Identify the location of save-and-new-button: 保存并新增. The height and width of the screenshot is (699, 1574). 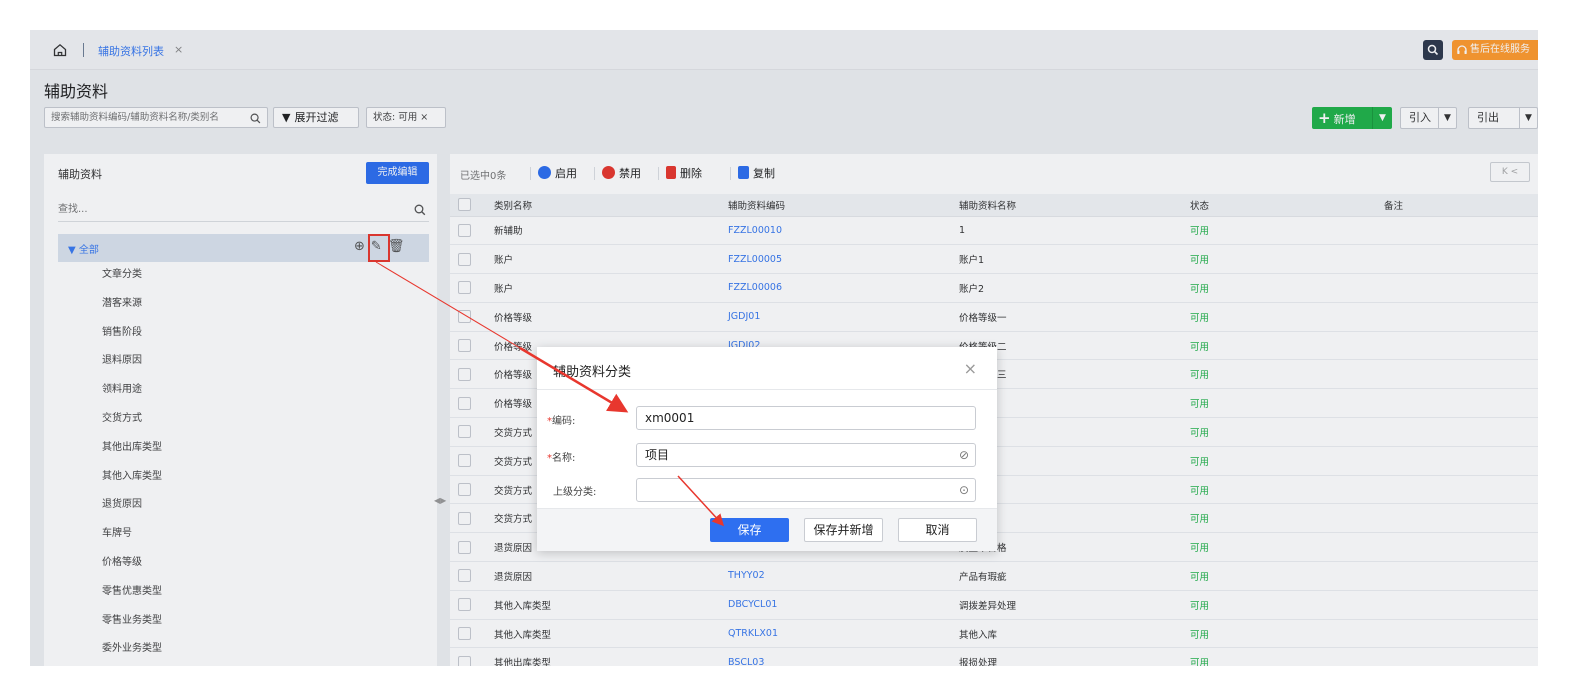
(843, 530).